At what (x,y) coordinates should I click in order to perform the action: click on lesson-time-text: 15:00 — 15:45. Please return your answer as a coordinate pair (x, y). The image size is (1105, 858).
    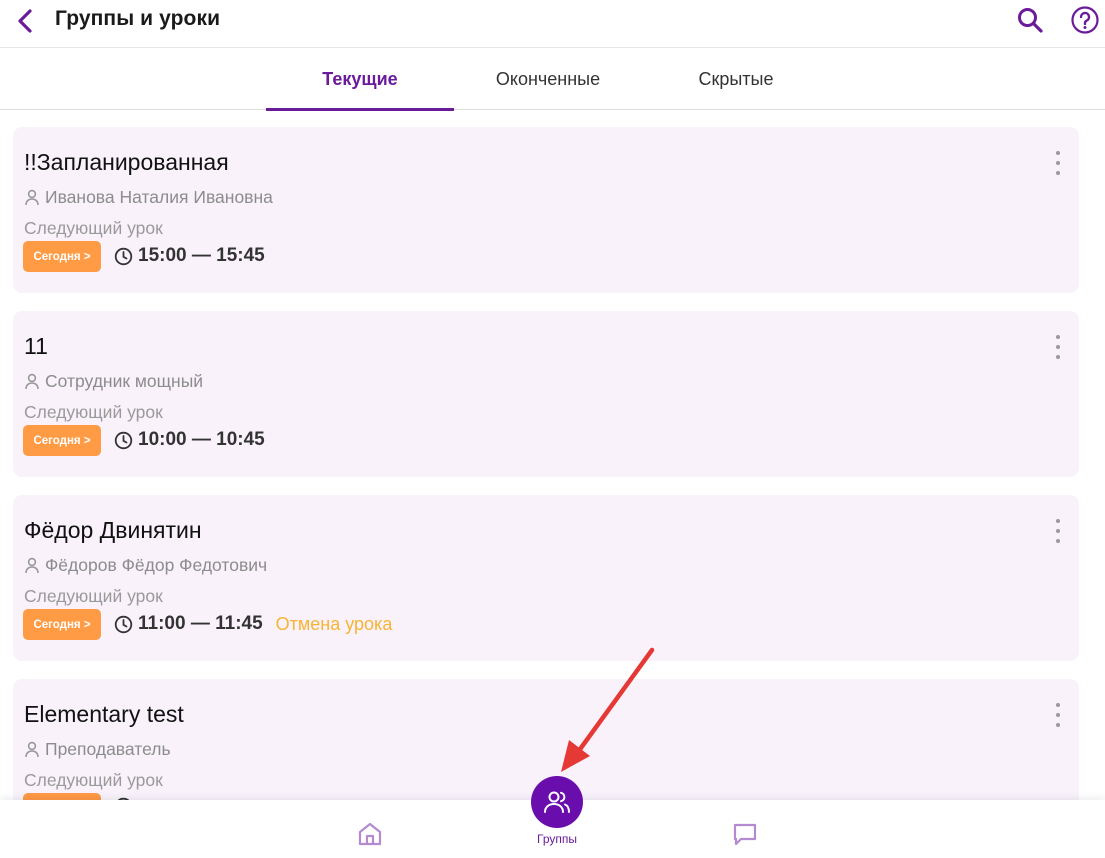
    Looking at the image, I should click on (201, 255).